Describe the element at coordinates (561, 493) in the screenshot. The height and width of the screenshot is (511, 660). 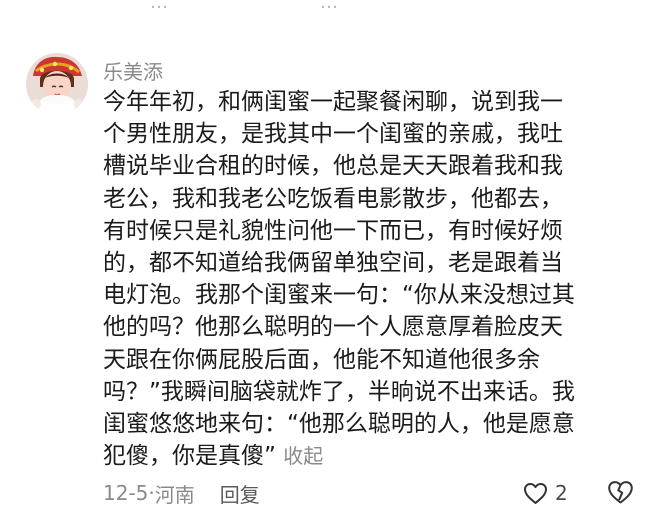
I see `like-count: 2` at that location.